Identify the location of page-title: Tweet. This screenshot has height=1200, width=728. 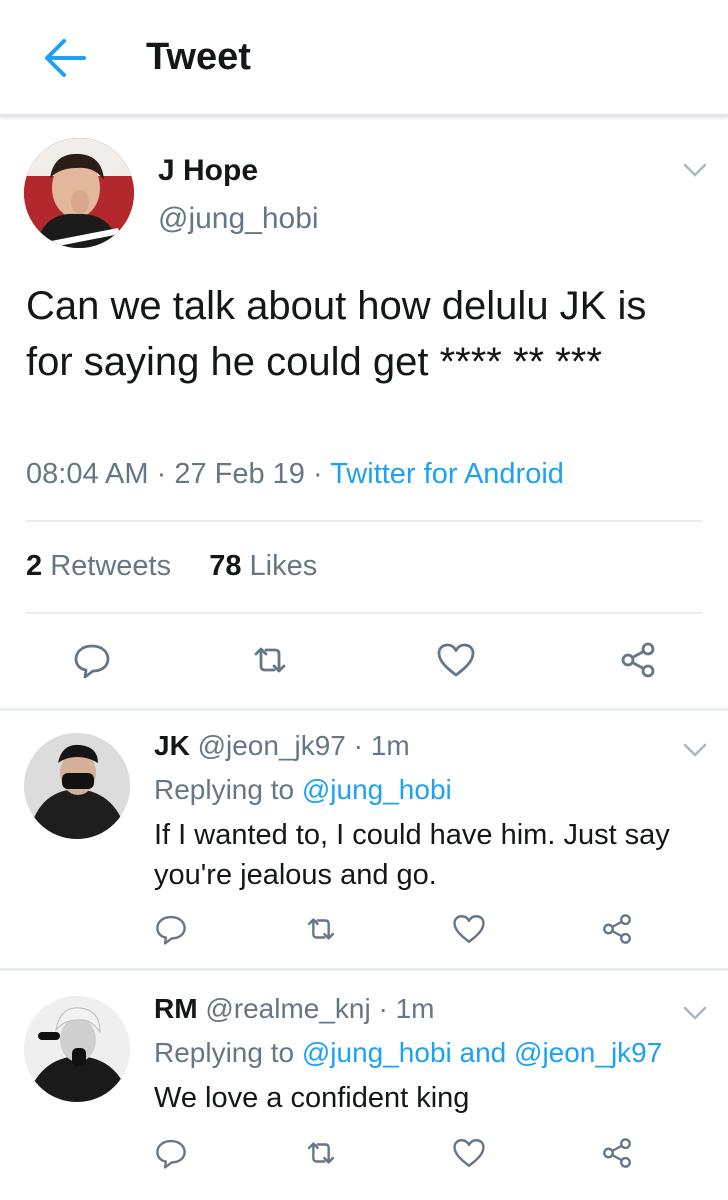
(198, 57).